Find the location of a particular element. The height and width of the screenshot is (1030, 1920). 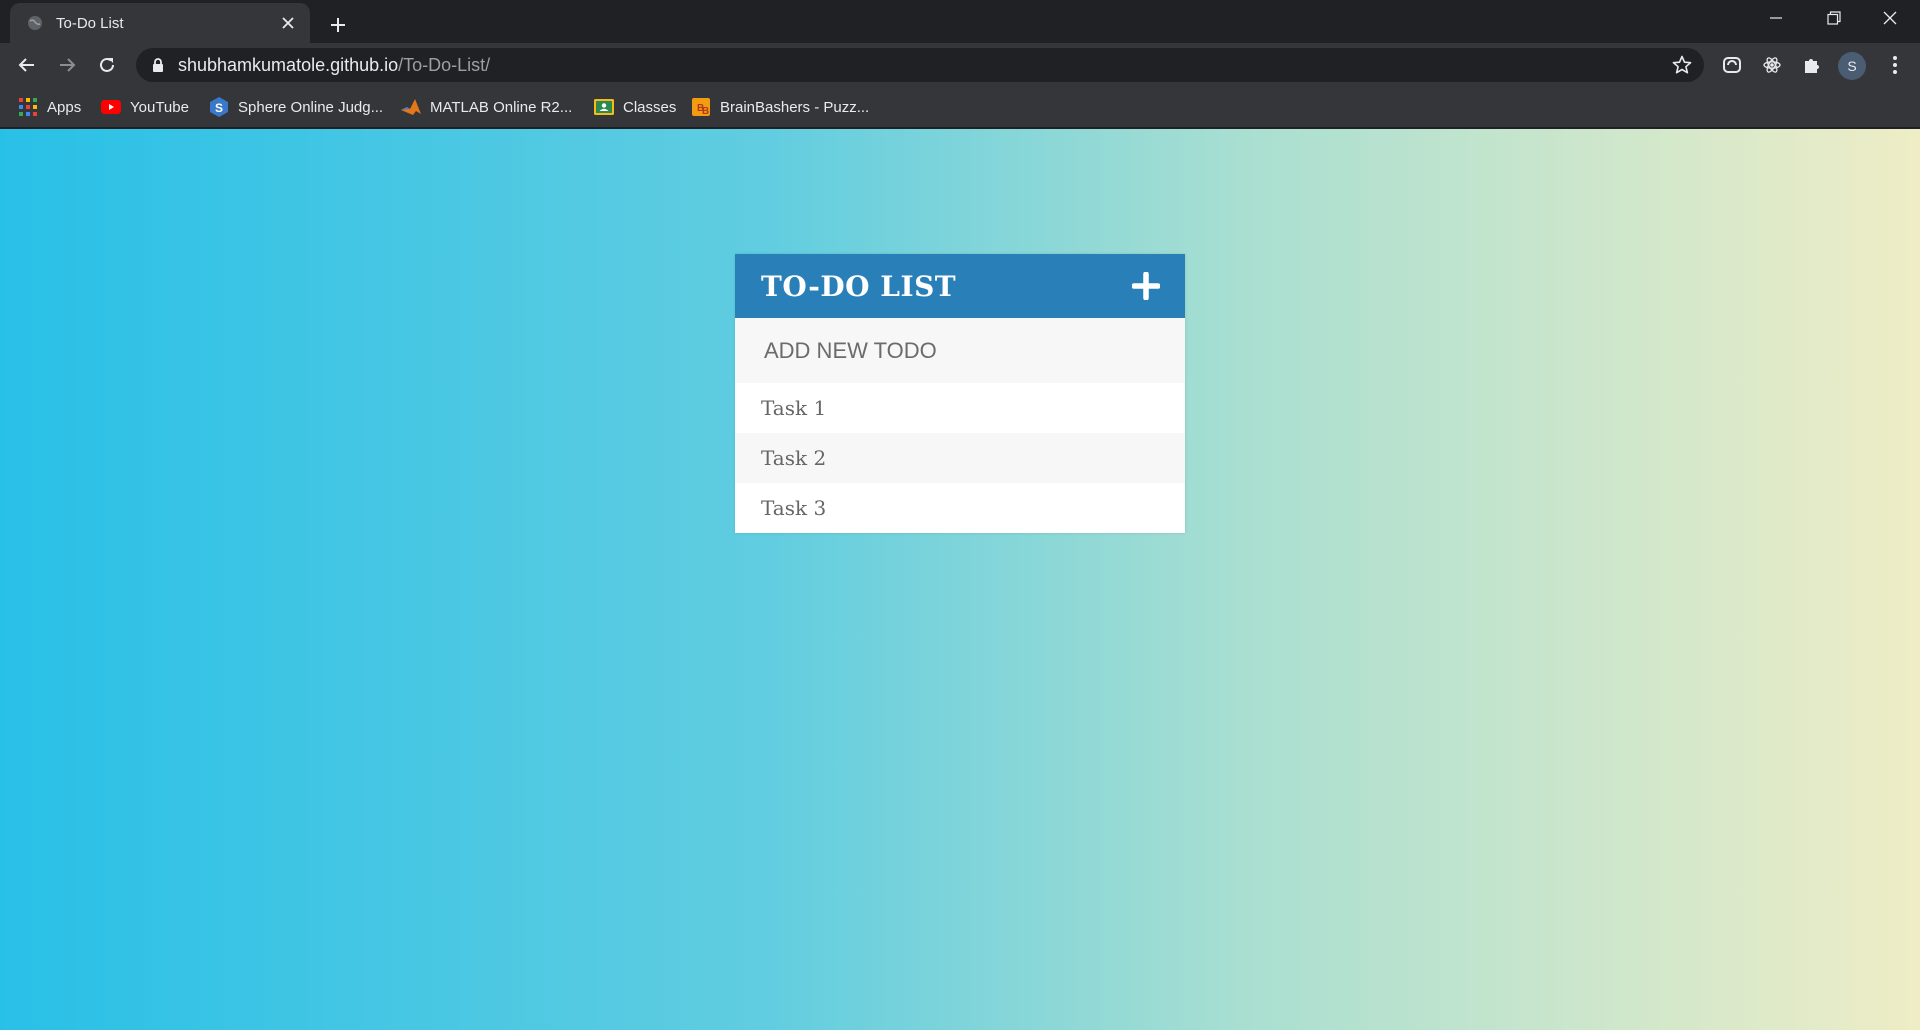

matlab-icon is located at coordinates (411, 107).